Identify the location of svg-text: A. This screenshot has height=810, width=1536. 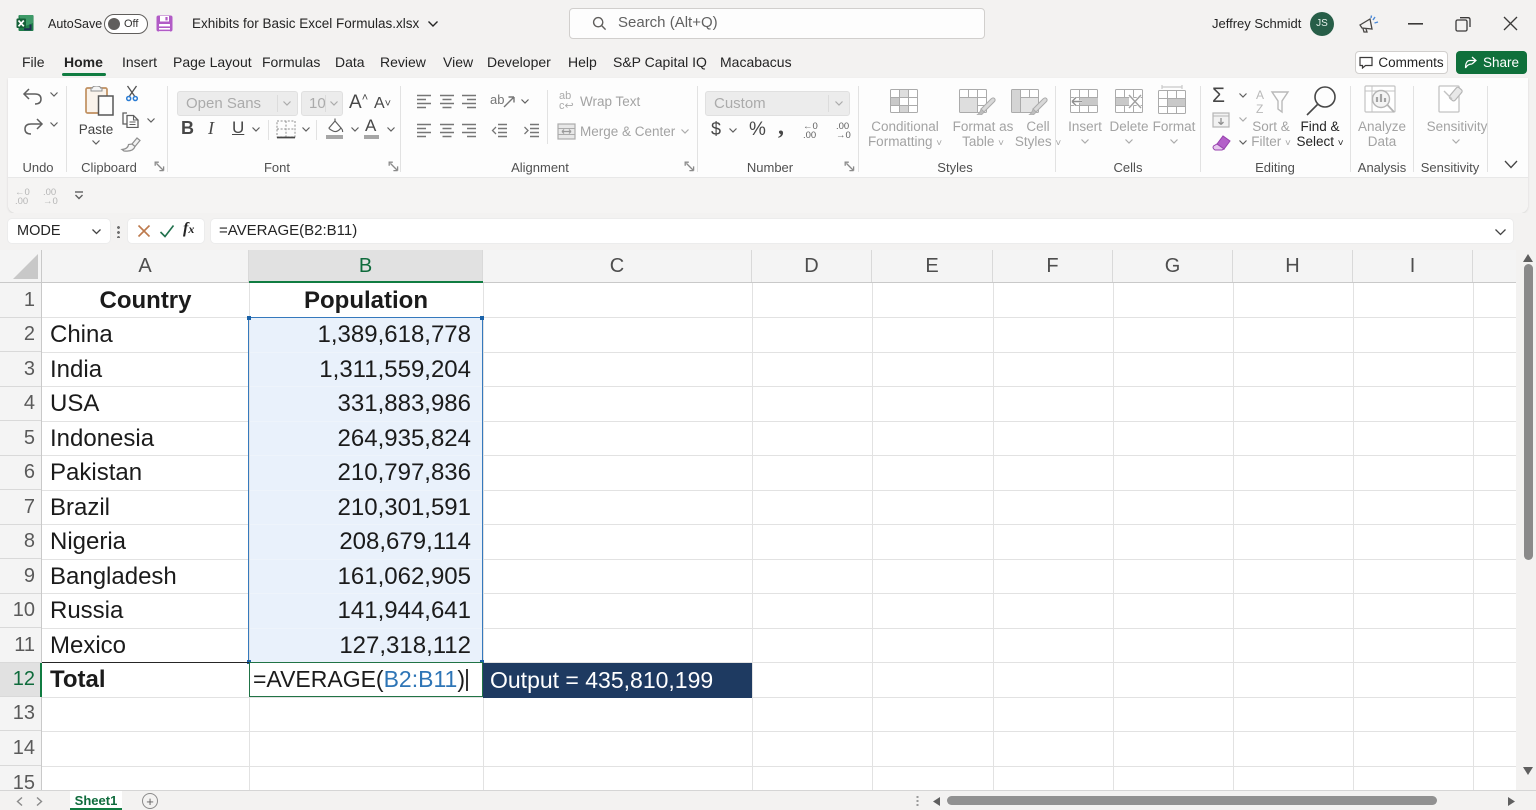
(1260, 95).